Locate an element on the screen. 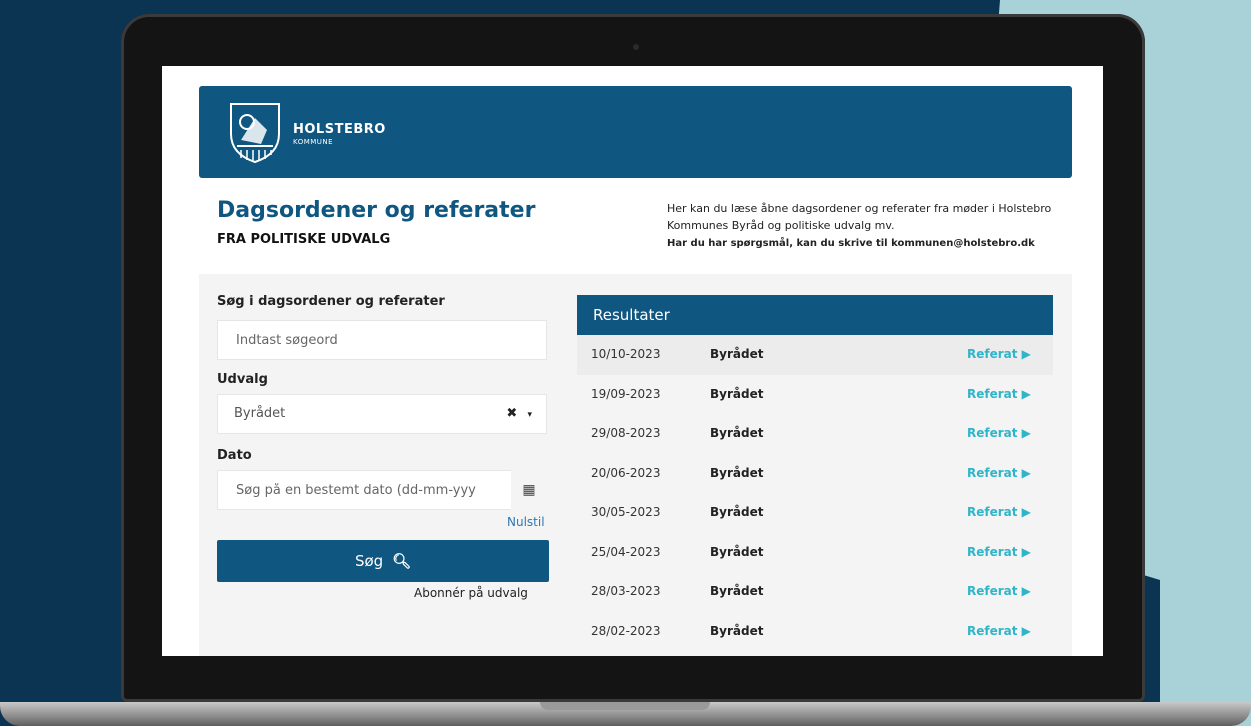 The image size is (1251, 726). result-row: 25/04-2023 Byrådet Referat ▶ is located at coordinates (815, 553).